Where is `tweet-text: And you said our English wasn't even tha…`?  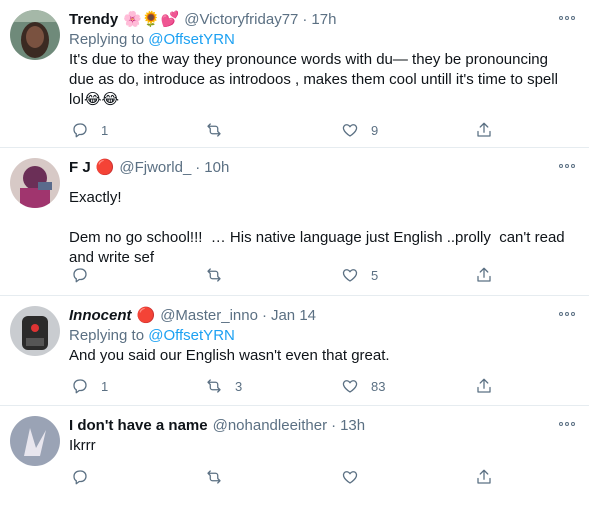 tweet-text: And you said our English wasn't even tha… is located at coordinates (229, 355).